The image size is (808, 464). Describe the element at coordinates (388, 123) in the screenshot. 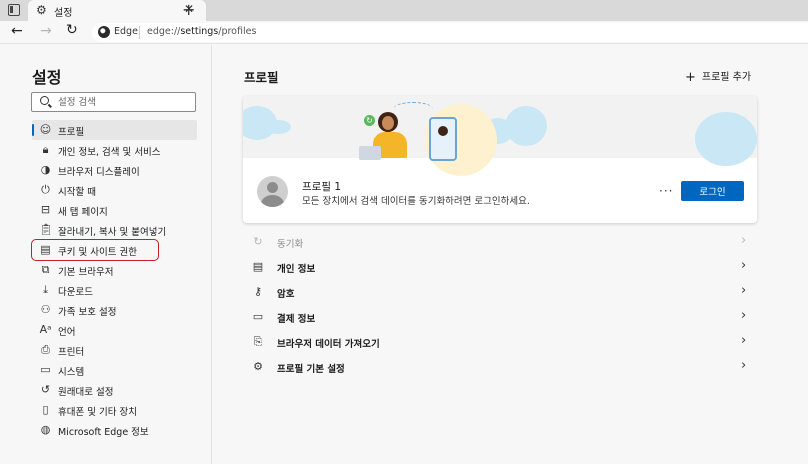

I see `person-face-illustration` at that location.